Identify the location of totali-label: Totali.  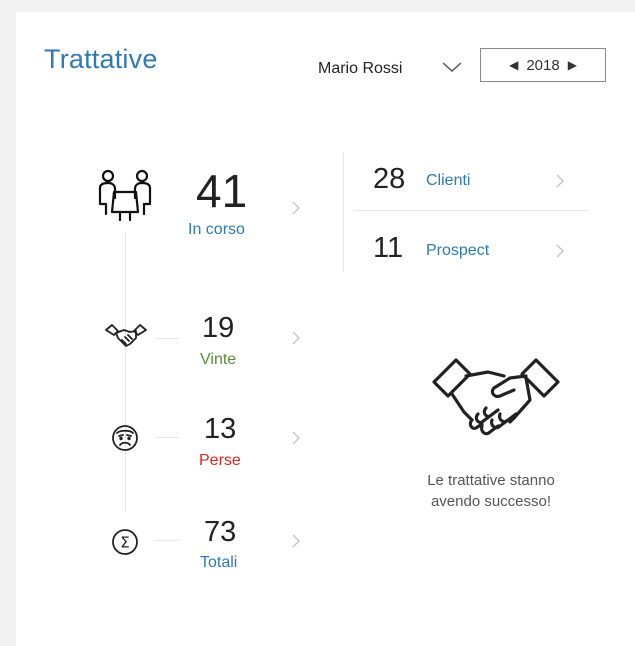
(218, 563).